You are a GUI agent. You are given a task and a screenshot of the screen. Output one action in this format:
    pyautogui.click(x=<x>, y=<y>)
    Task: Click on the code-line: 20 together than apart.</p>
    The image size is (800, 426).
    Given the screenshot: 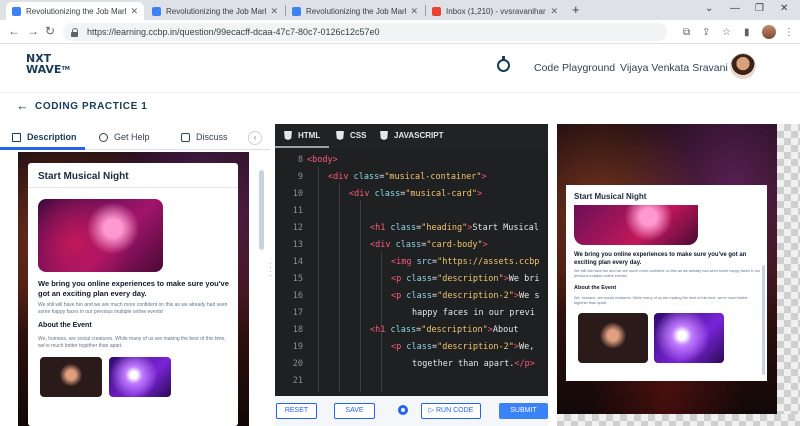 What is the action you would take?
    pyautogui.click(x=411, y=367)
    